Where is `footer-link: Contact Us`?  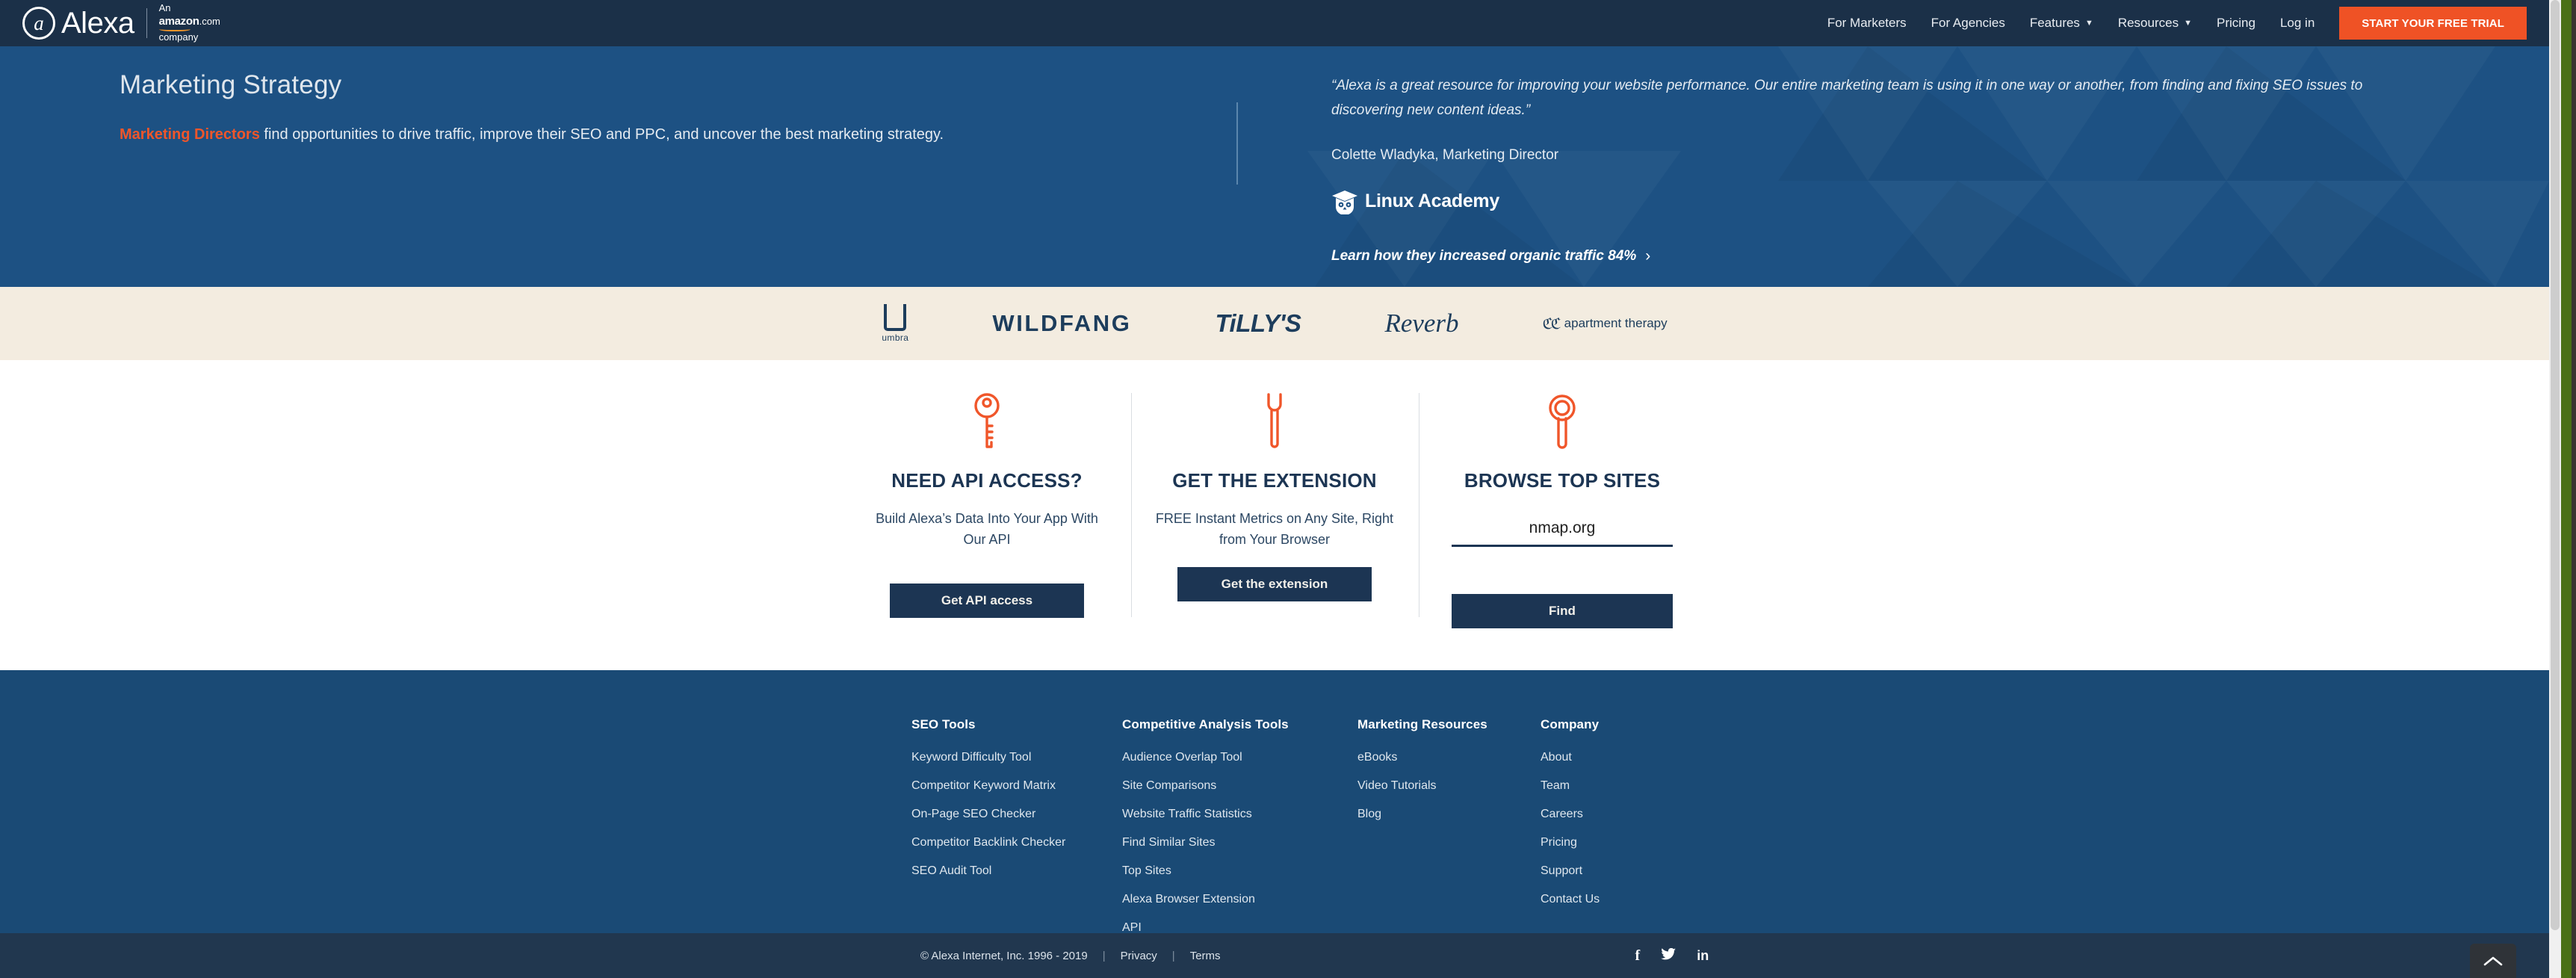 footer-link: Contact Us is located at coordinates (1632, 899).